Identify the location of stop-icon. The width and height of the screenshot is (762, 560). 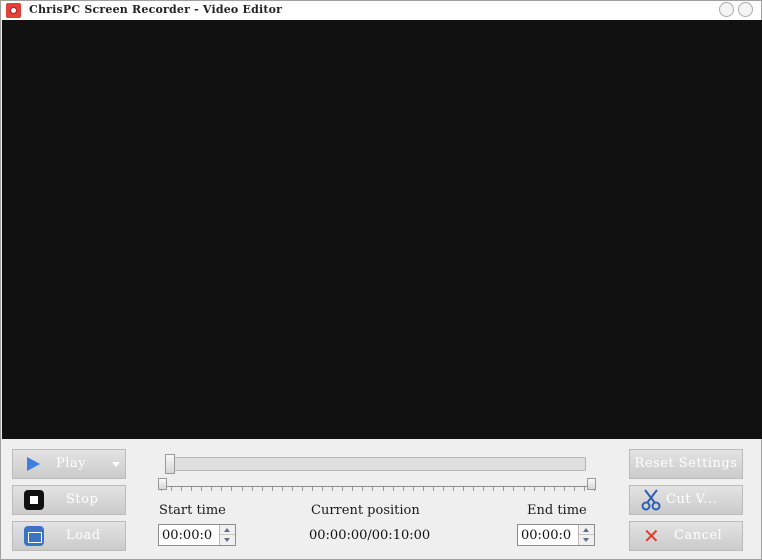
(34, 500).